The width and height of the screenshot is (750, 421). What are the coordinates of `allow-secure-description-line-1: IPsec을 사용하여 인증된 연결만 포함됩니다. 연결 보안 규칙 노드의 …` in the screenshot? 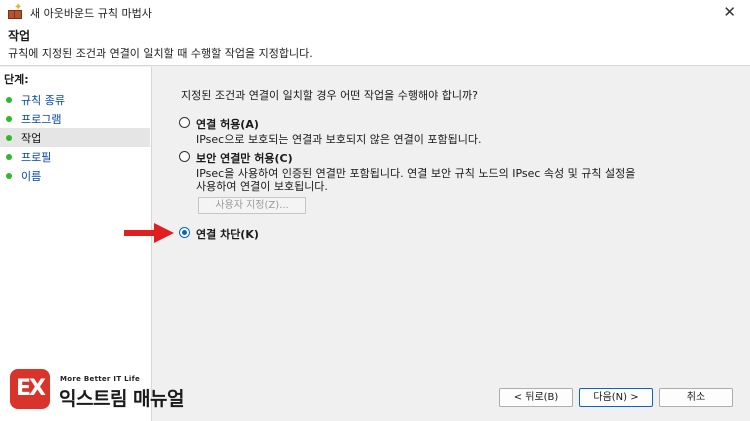 It's located at (416, 173).